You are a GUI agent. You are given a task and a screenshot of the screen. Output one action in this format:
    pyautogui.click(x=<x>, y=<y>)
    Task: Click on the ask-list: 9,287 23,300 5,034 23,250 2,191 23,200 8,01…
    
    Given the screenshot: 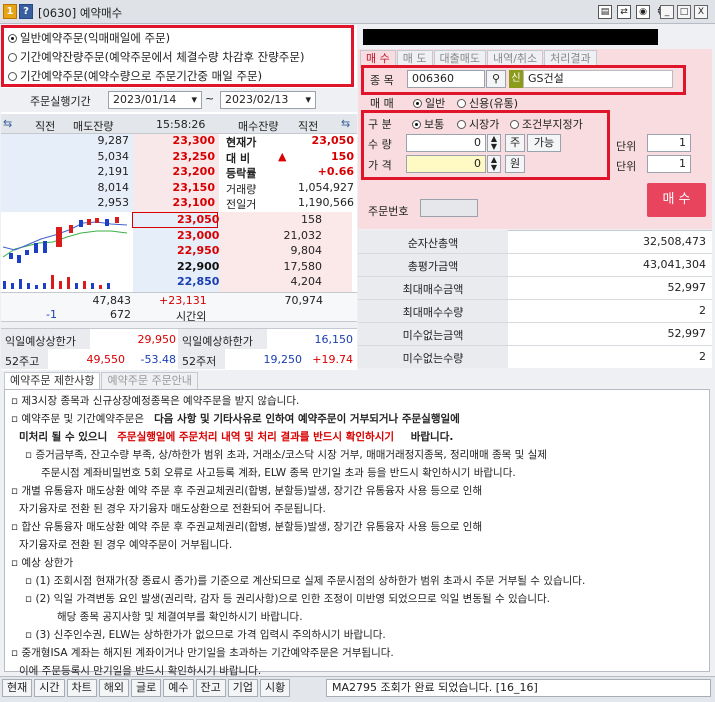 What is the action you would take?
    pyautogui.click(x=110, y=173)
    